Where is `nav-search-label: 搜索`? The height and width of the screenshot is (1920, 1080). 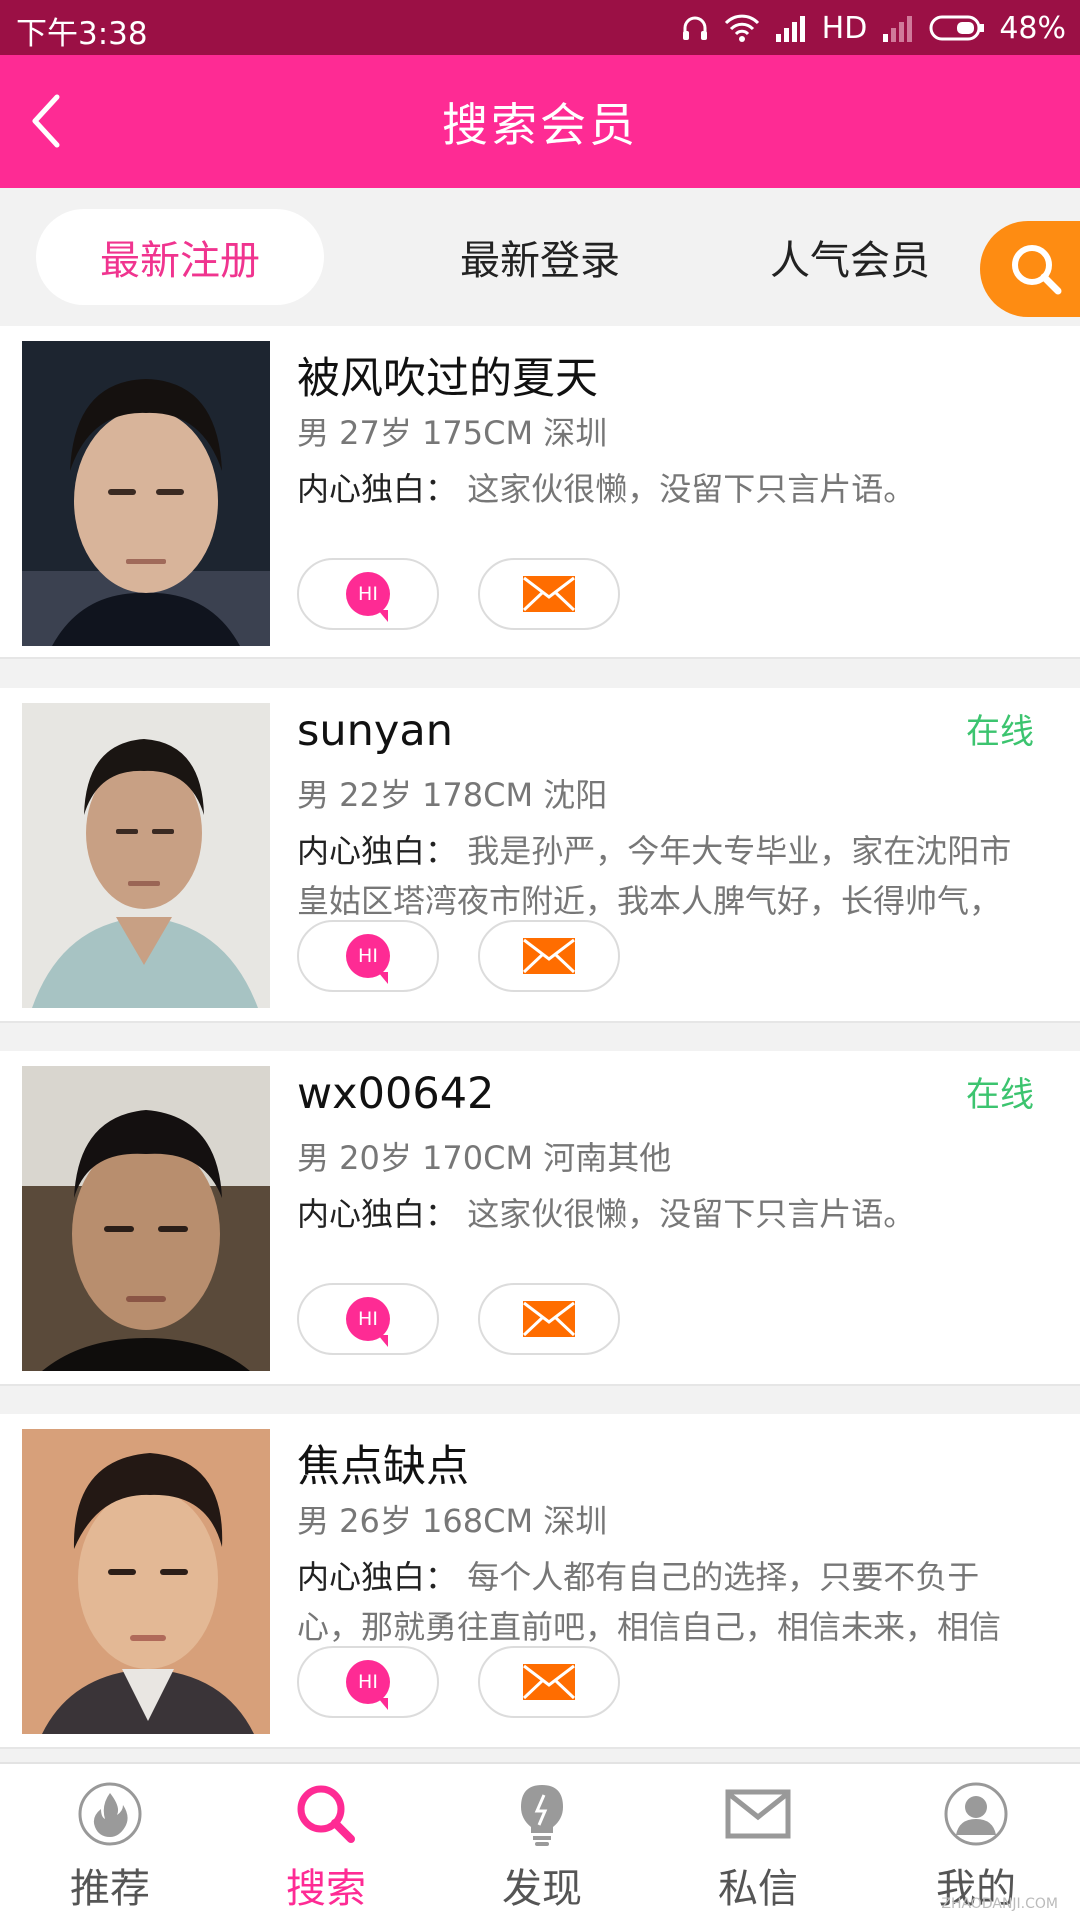
nav-search-label: 搜索 is located at coordinates (326, 1889).